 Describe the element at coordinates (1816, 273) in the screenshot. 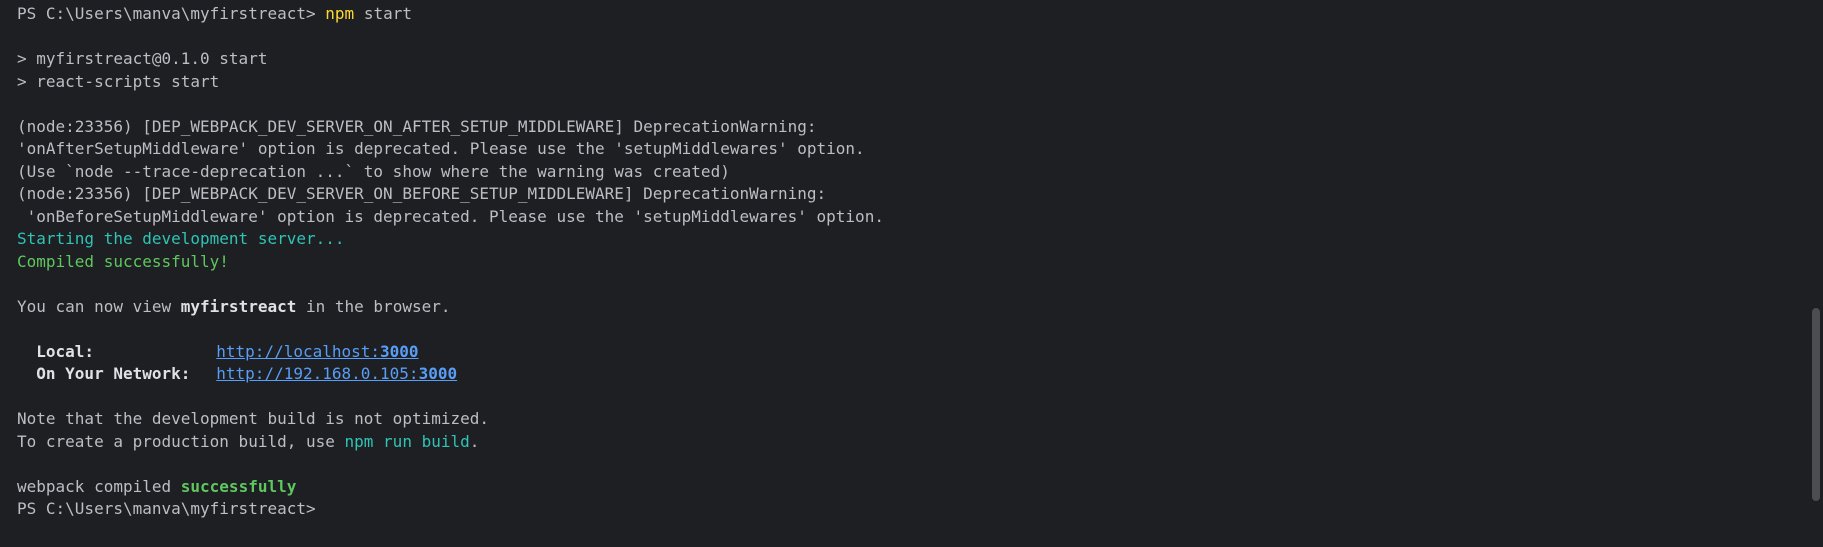

I see `vertical-scrollbar` at that location.